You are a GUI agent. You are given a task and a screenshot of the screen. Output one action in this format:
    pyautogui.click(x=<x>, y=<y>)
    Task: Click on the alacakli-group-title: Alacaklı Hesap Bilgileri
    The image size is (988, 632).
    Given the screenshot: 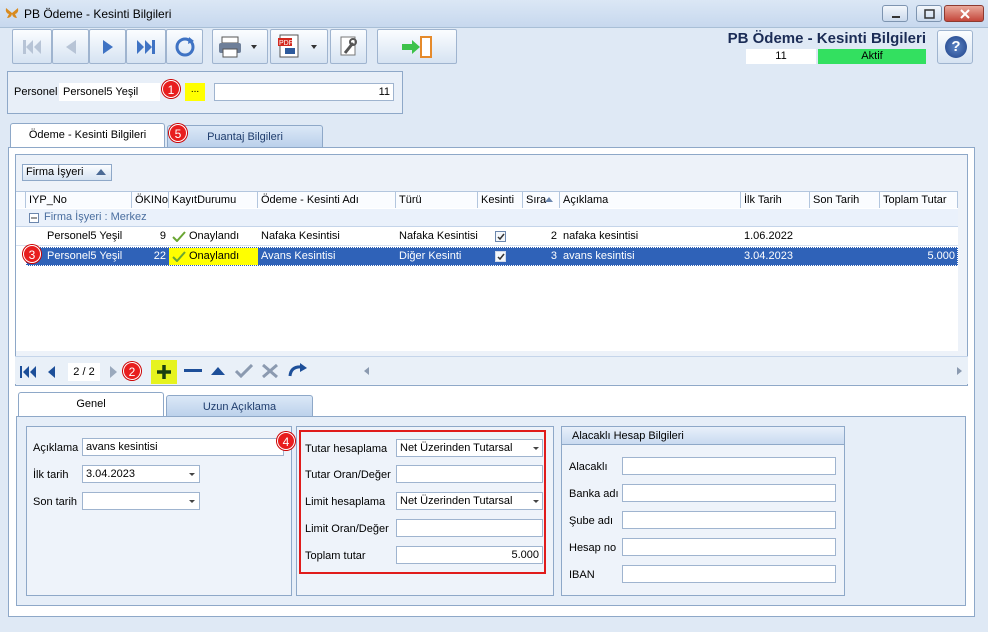 What is the action you would take?
    pyautogui.click(x=703, y=436)
    